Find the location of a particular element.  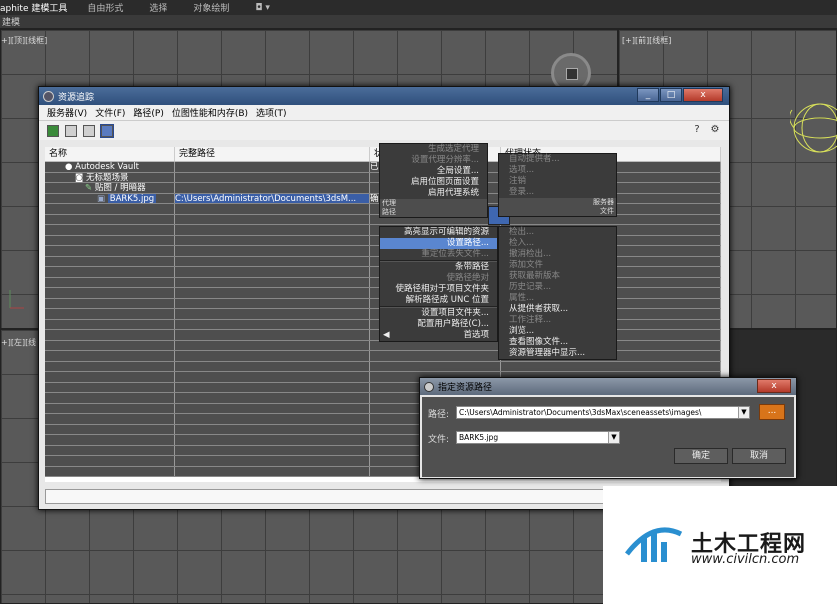

menu-paths: 路径(P) is located at coordinates (148, 112).